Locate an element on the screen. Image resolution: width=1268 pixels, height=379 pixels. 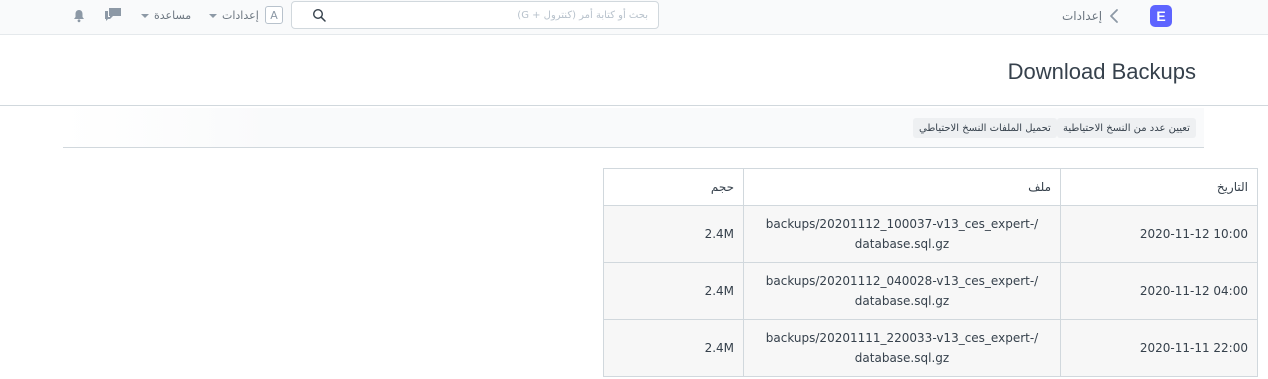
settings-dropdown: إعدادات is located at coordinates (234, 15).